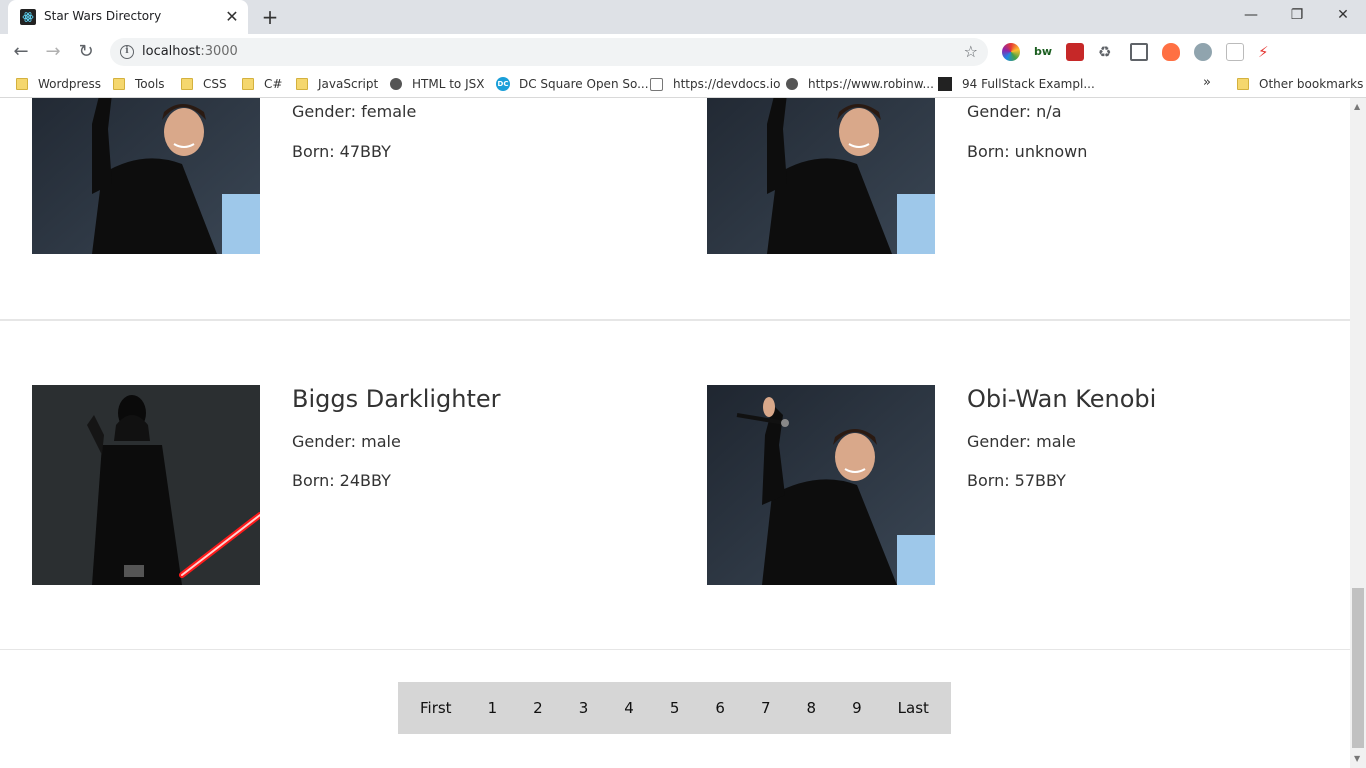  Describe the element at coordinates (1207, 82) in the screenshot. I see `more-bookmarks-icon: »` at that location.